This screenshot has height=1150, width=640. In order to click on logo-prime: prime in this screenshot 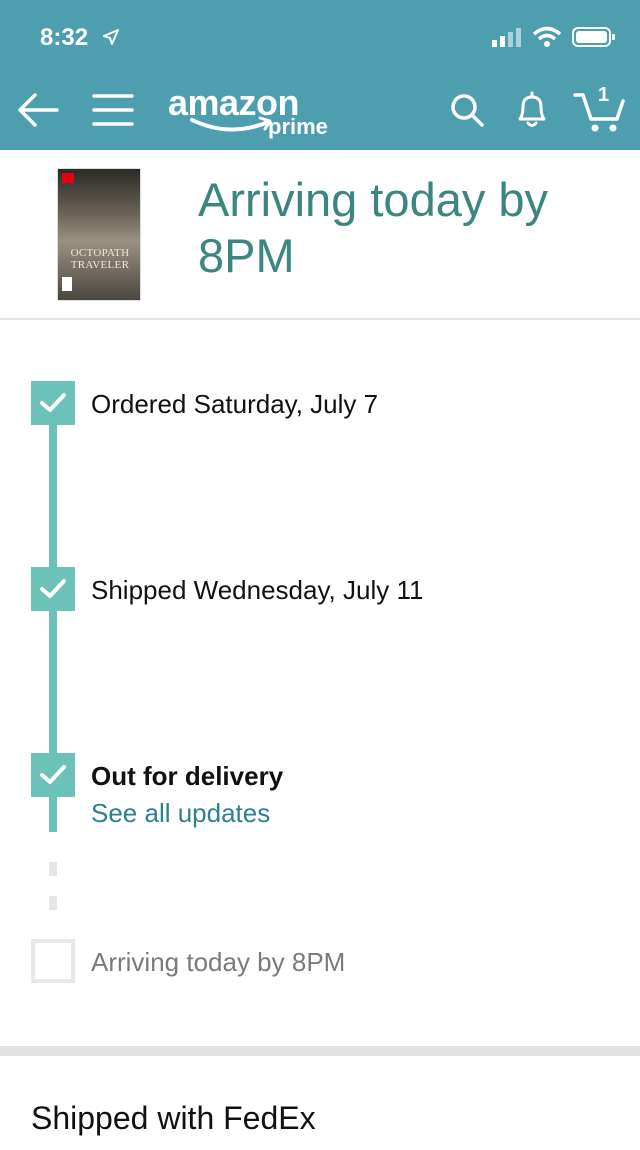, I will do `click(298, 126)`.